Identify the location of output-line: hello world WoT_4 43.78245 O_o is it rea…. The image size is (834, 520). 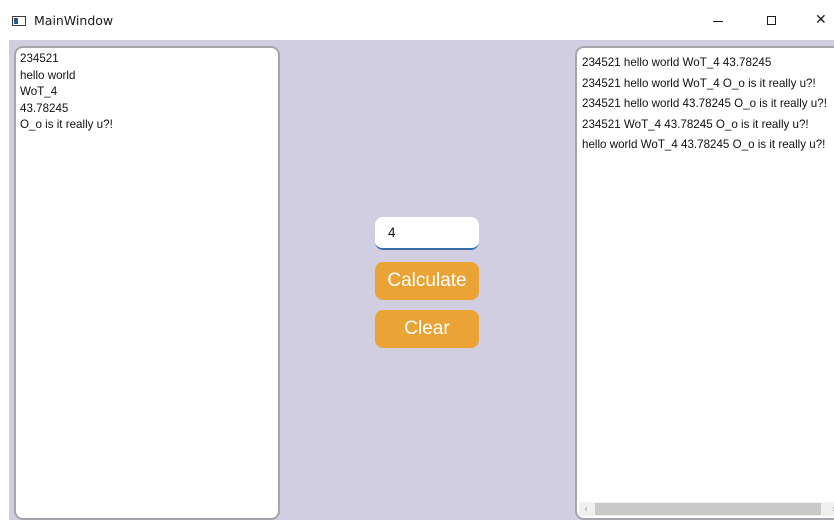
(704, 145).